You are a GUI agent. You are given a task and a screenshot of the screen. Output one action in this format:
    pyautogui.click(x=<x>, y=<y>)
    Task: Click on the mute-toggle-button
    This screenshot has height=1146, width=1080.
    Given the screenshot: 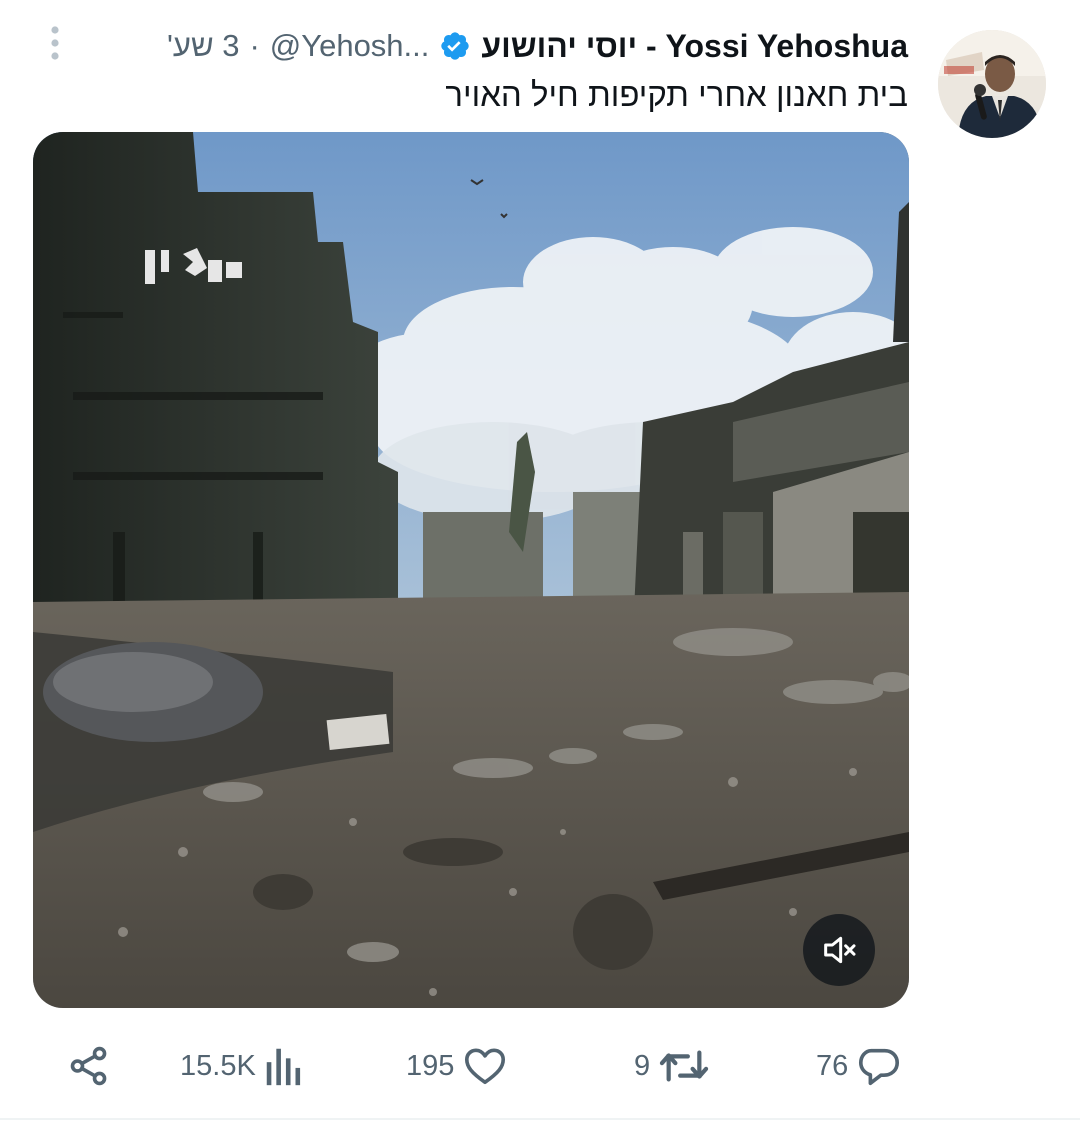 What is the action you would take?
    pyautogui.click(x=839, y=950)
    